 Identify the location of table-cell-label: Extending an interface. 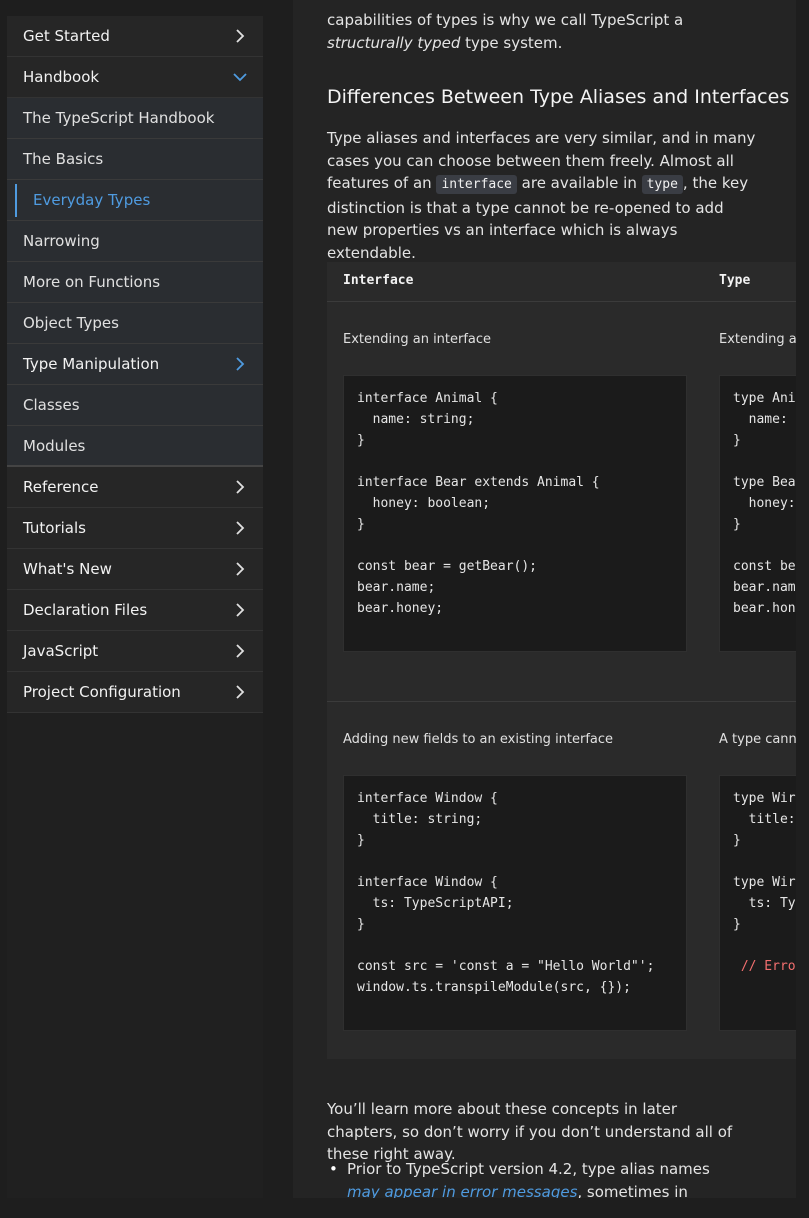
(417, 339).